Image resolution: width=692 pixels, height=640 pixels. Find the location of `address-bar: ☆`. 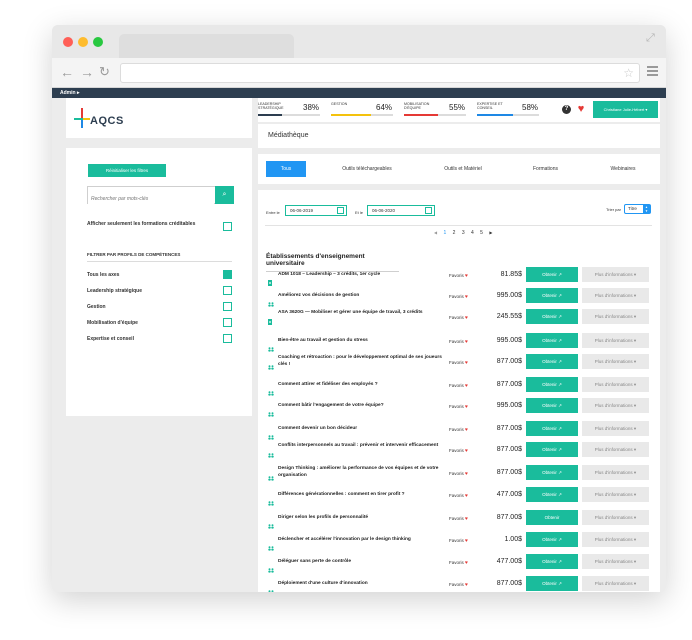

address-bar: ☆ is located at coordinates (380, 73).